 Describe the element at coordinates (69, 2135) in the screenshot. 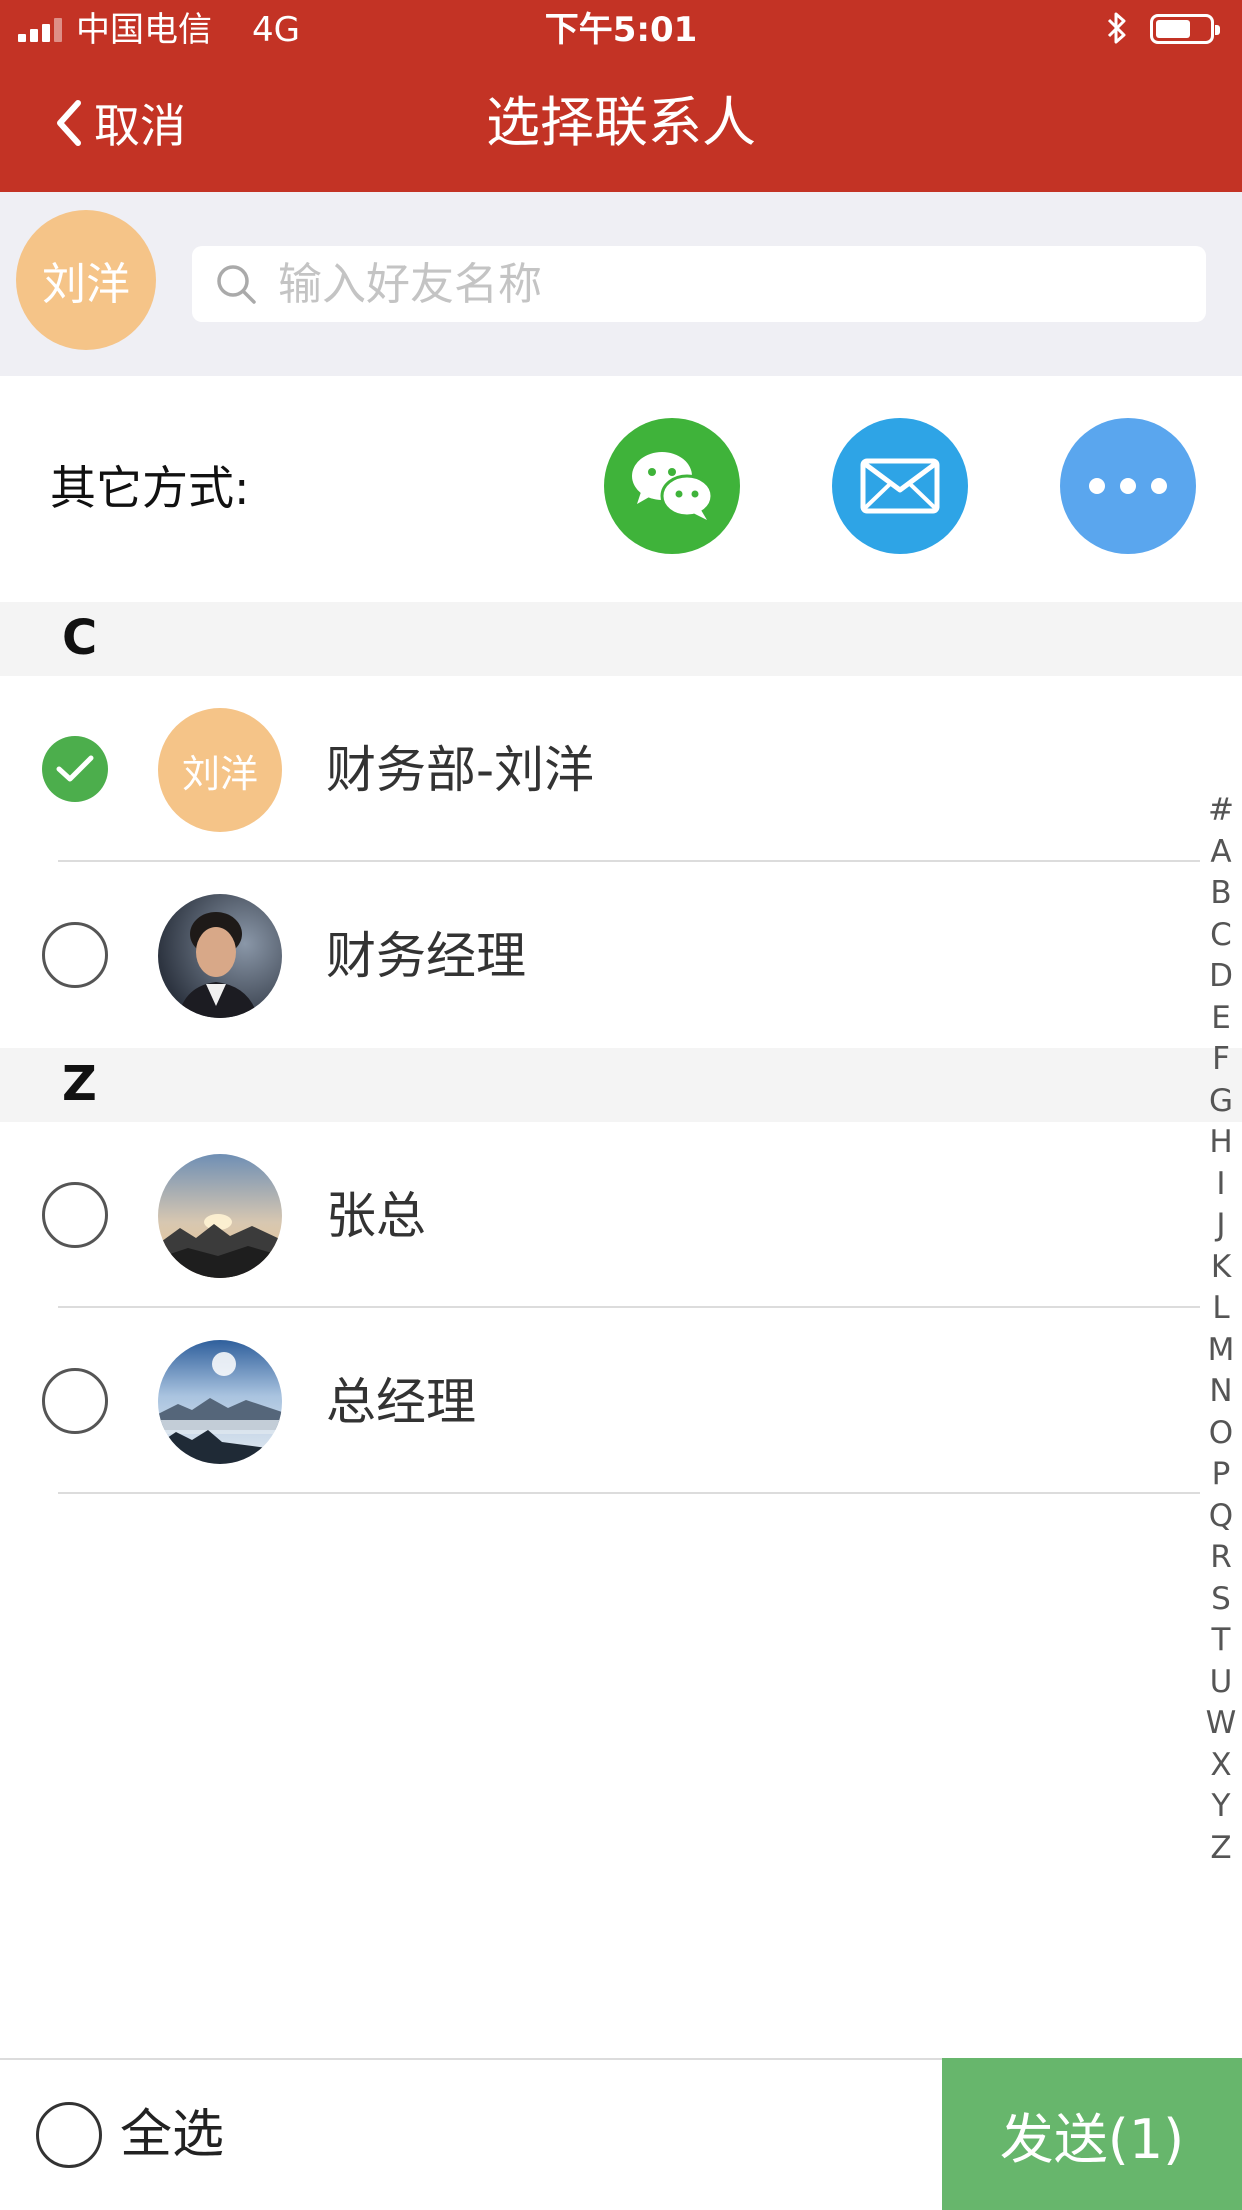

I see `select-all-checkbox` at that location.